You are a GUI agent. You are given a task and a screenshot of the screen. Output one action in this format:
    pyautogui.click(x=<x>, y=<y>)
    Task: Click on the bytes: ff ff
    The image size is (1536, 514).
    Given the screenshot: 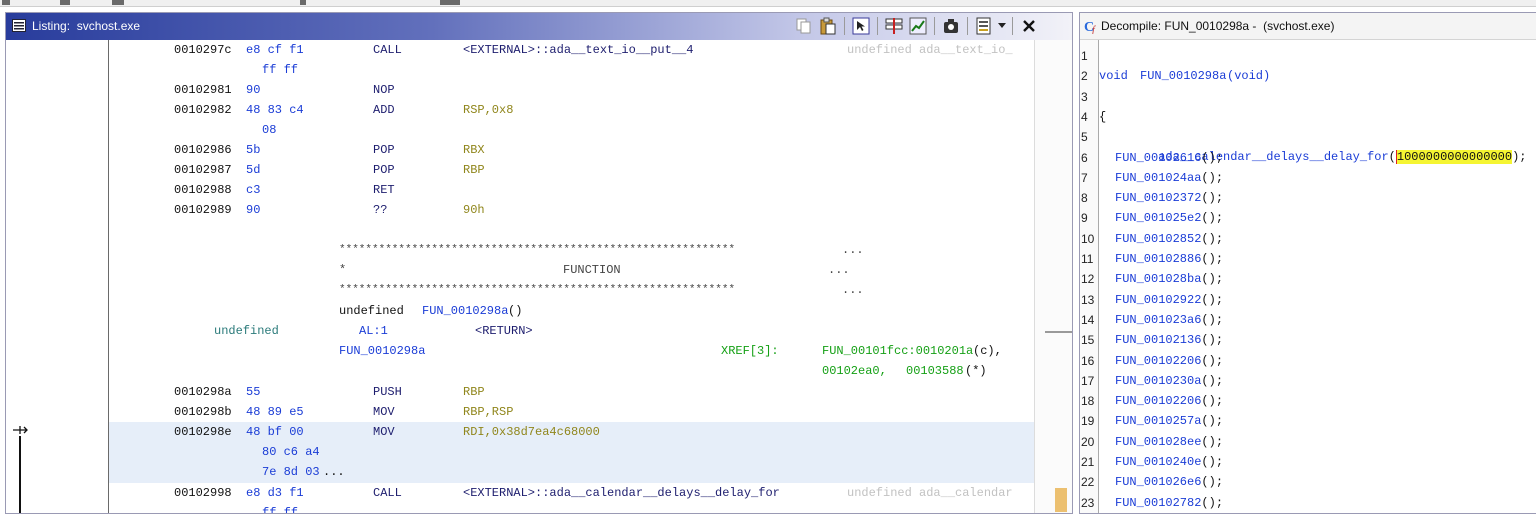 What is the action you would take?
    pyautogui.click(x=280, y=70)
    